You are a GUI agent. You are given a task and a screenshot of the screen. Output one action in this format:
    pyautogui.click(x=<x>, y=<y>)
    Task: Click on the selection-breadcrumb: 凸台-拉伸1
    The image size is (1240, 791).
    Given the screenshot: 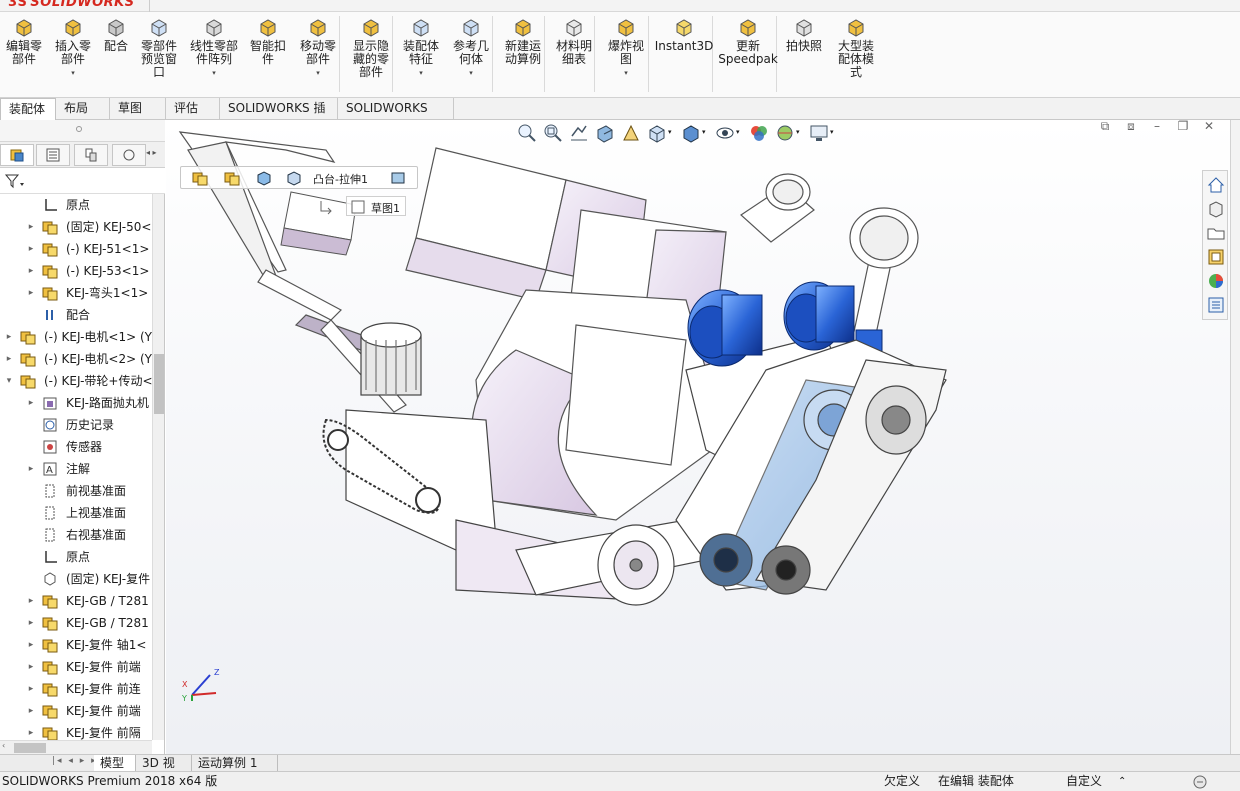 What is the action you would take?
    pyautogui.click(x=299, y=177)
    